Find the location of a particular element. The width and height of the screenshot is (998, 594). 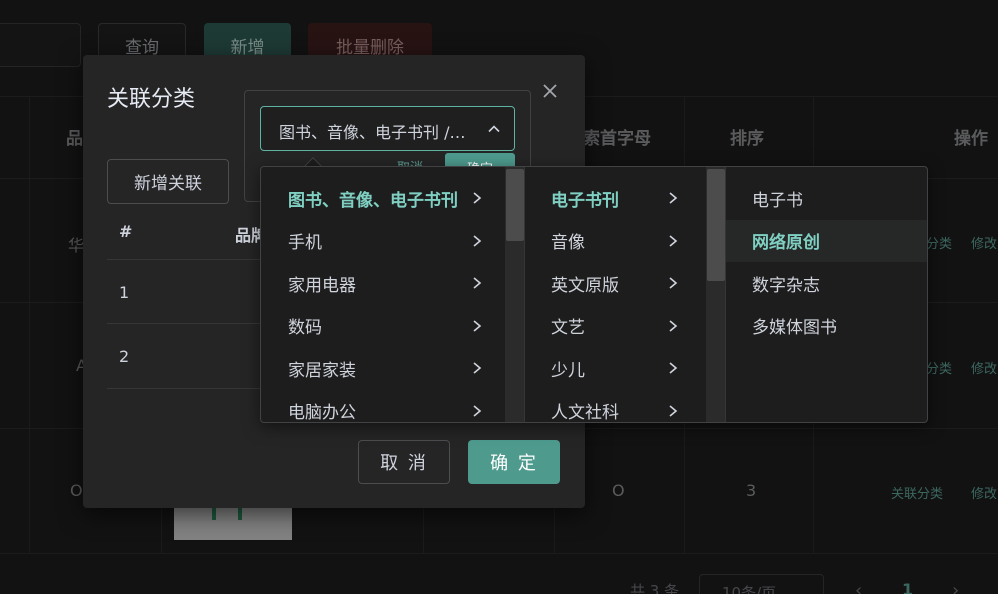

cascader-option: 数码 is located at coordinates (383, 326).